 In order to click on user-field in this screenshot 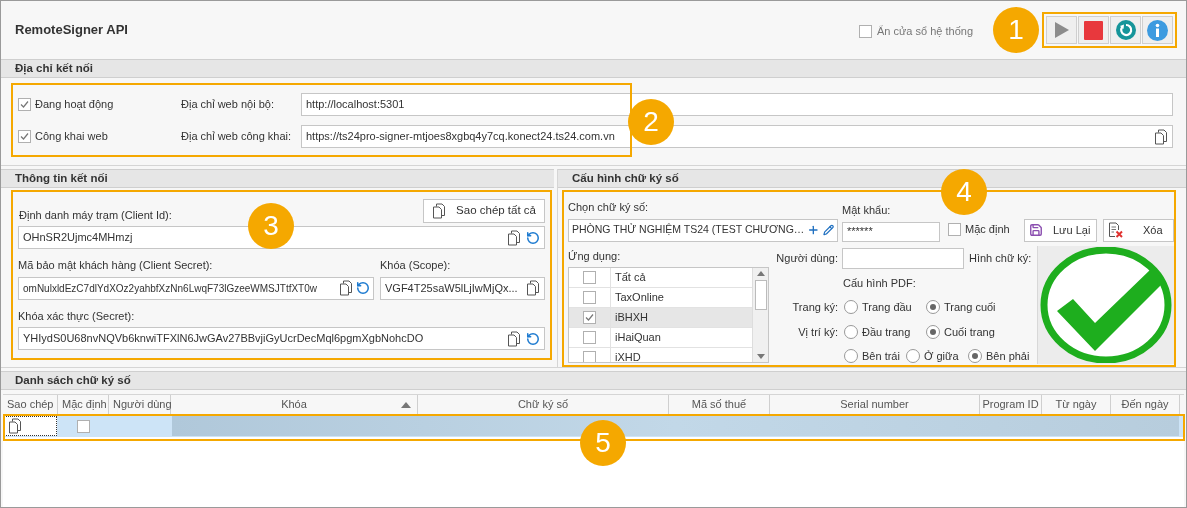, I will do `click(903, 258)`.